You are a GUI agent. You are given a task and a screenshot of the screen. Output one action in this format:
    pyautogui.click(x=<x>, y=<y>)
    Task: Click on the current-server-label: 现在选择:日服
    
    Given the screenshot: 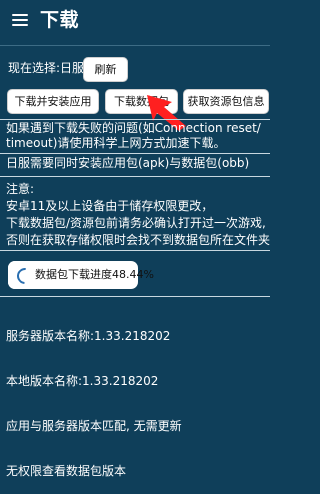 What is the action you would take?
    pyautogui.click(x=46, y=68)
    